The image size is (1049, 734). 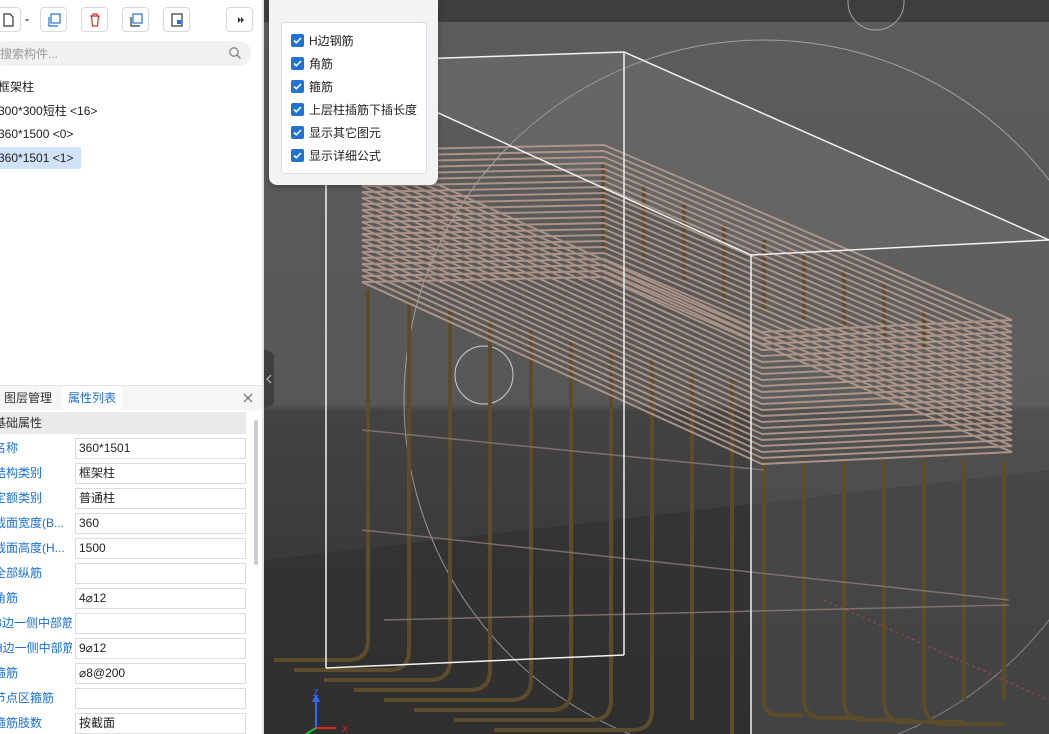 I want to click on more-icon, so click(x=240, y=19).